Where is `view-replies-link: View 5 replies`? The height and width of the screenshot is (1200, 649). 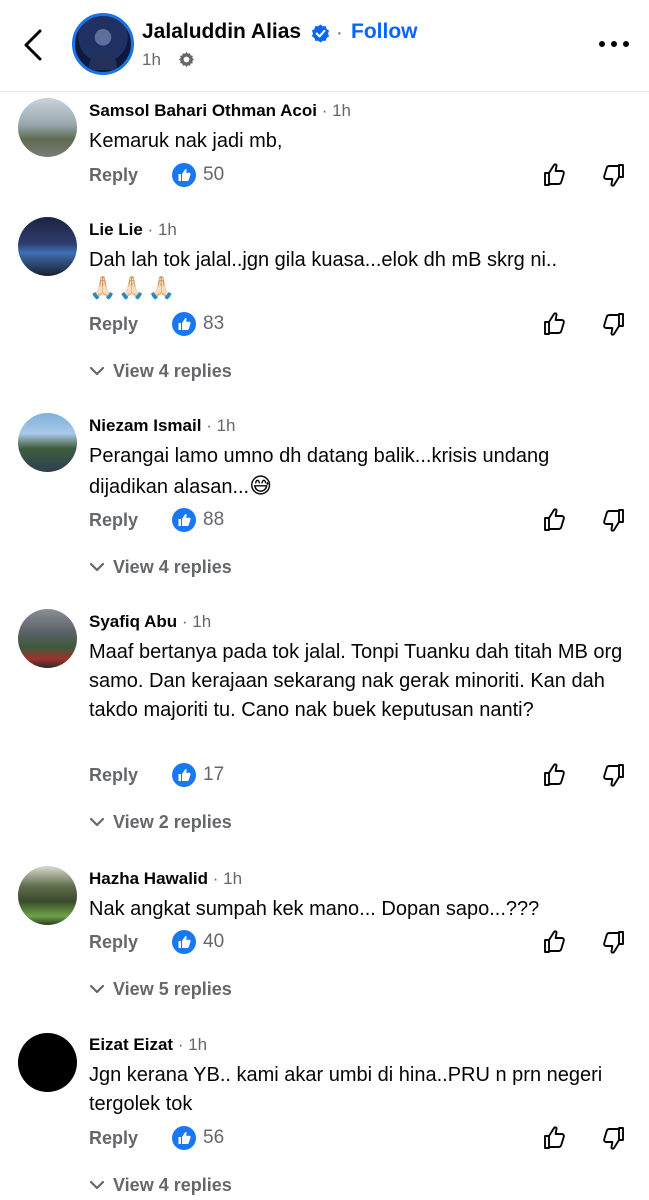 view-replies-link: View 5 replies is located at coordinates (160, 989).